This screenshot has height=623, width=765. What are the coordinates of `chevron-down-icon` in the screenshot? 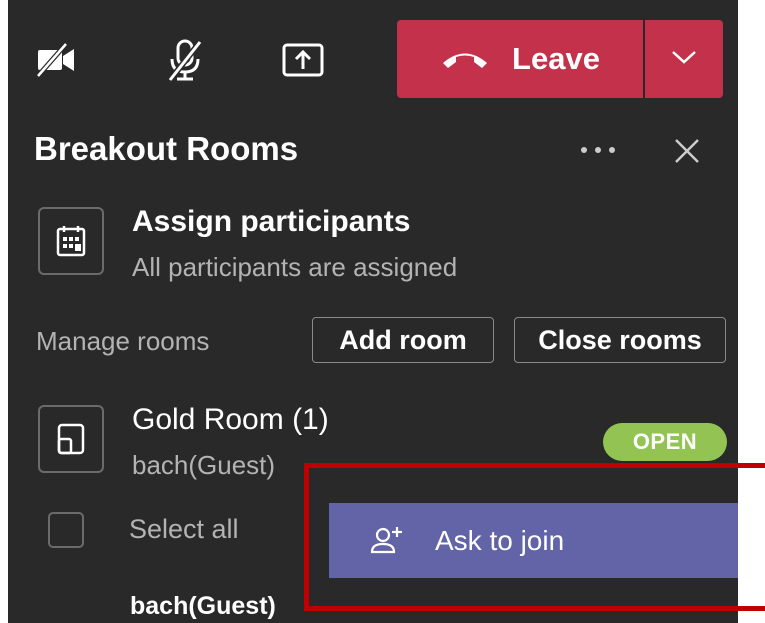 It's located at (684, 59).